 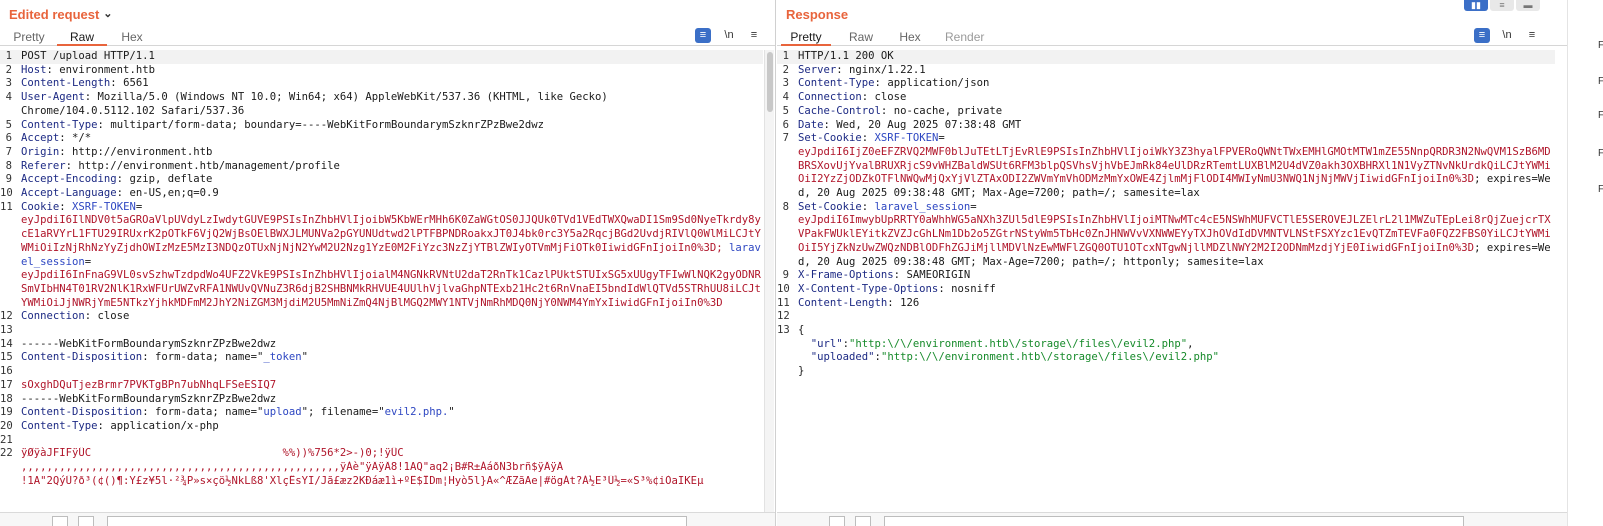 I want to click on response-tabs: Pretty Raw Hex Render, so click(x=1172, y=36).